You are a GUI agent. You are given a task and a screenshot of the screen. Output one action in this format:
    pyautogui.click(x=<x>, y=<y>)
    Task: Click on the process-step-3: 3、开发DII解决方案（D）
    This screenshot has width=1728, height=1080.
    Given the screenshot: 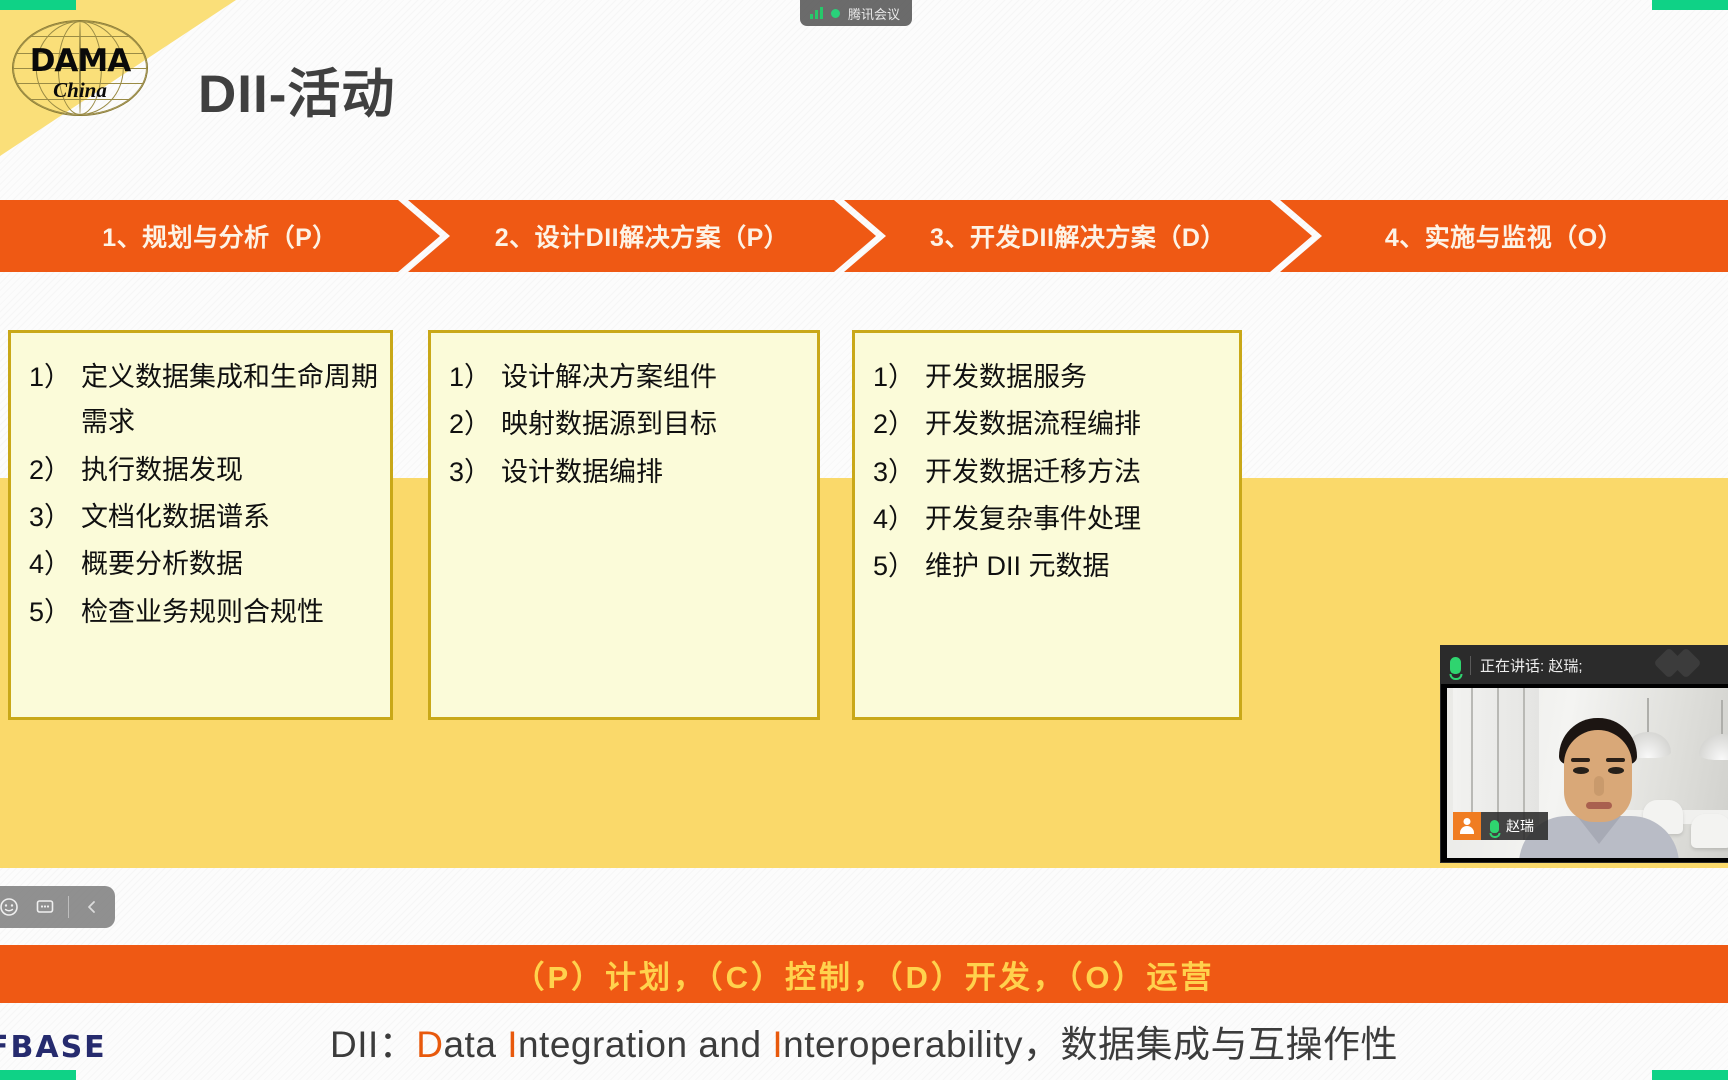 What is the action you would take?
    pyautogui.click(x=1078, y=236)
    